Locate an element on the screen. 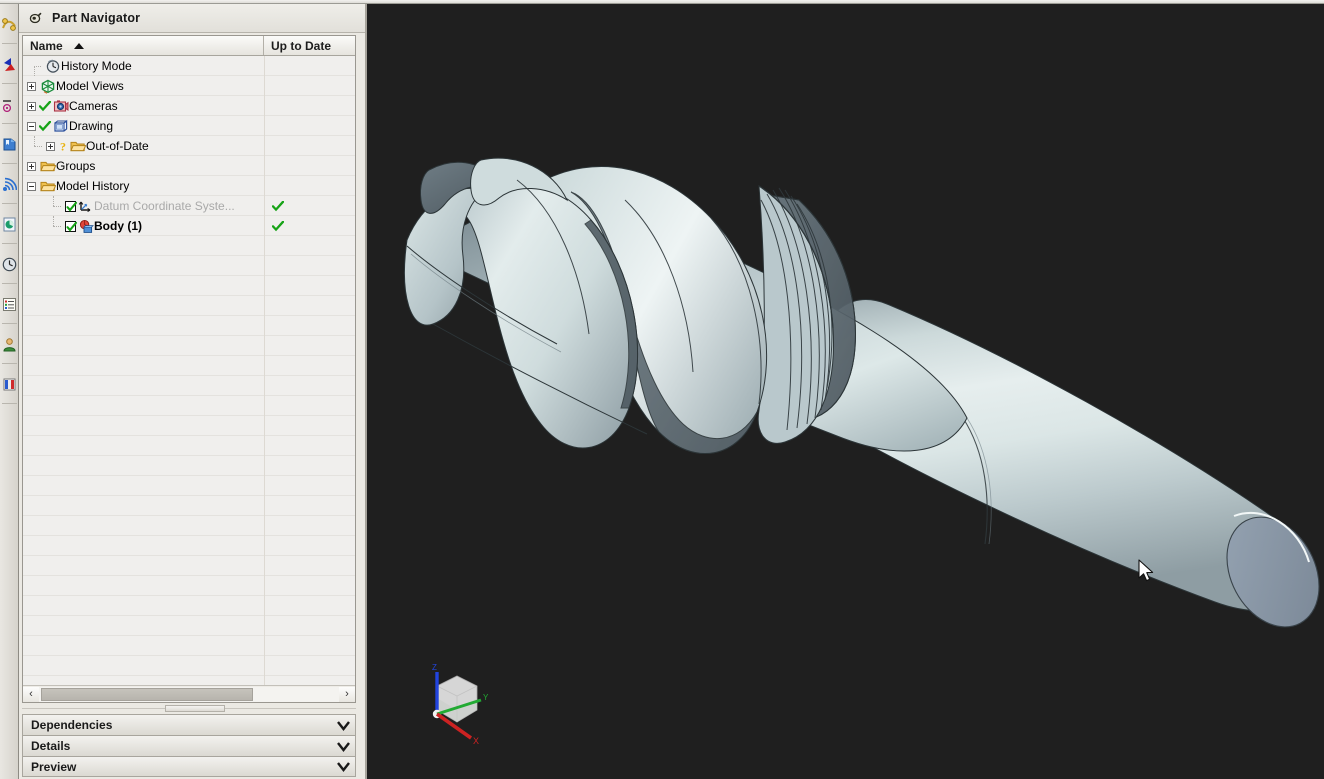 The image size is (1324, 779). resource-bar-item-palette is located at coordinates (9, 384).